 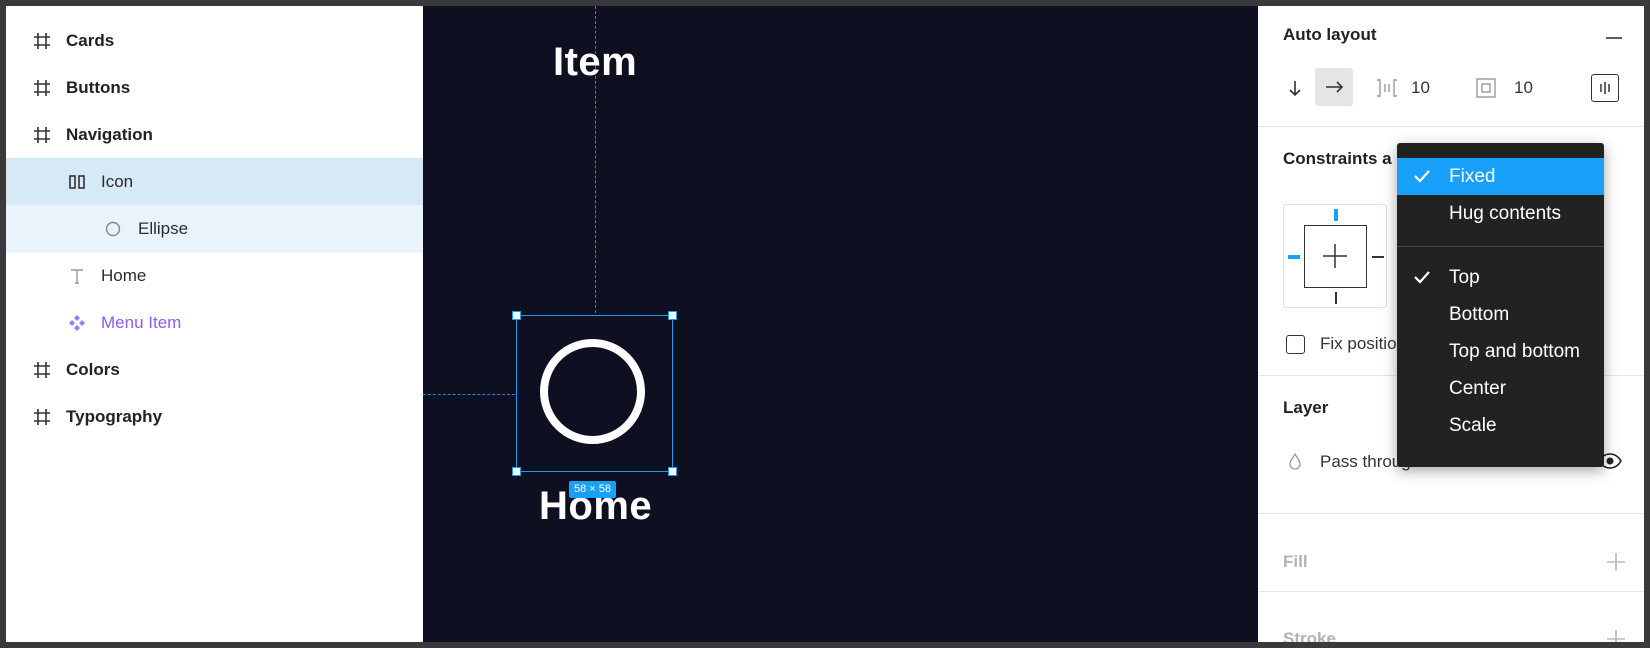 I want to click on menu-item-label: Center, so click(x=1478, y=388).